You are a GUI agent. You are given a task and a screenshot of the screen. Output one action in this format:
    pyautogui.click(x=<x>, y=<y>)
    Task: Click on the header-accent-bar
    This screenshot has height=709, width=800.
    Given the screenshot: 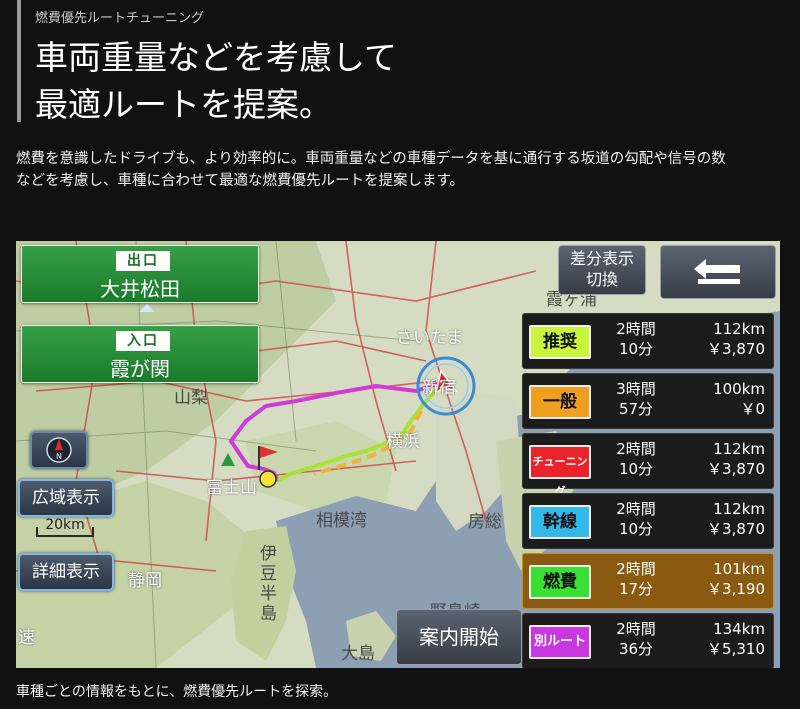 What is the action you would take?
    pyautogui.click(x=19, y=61)
    